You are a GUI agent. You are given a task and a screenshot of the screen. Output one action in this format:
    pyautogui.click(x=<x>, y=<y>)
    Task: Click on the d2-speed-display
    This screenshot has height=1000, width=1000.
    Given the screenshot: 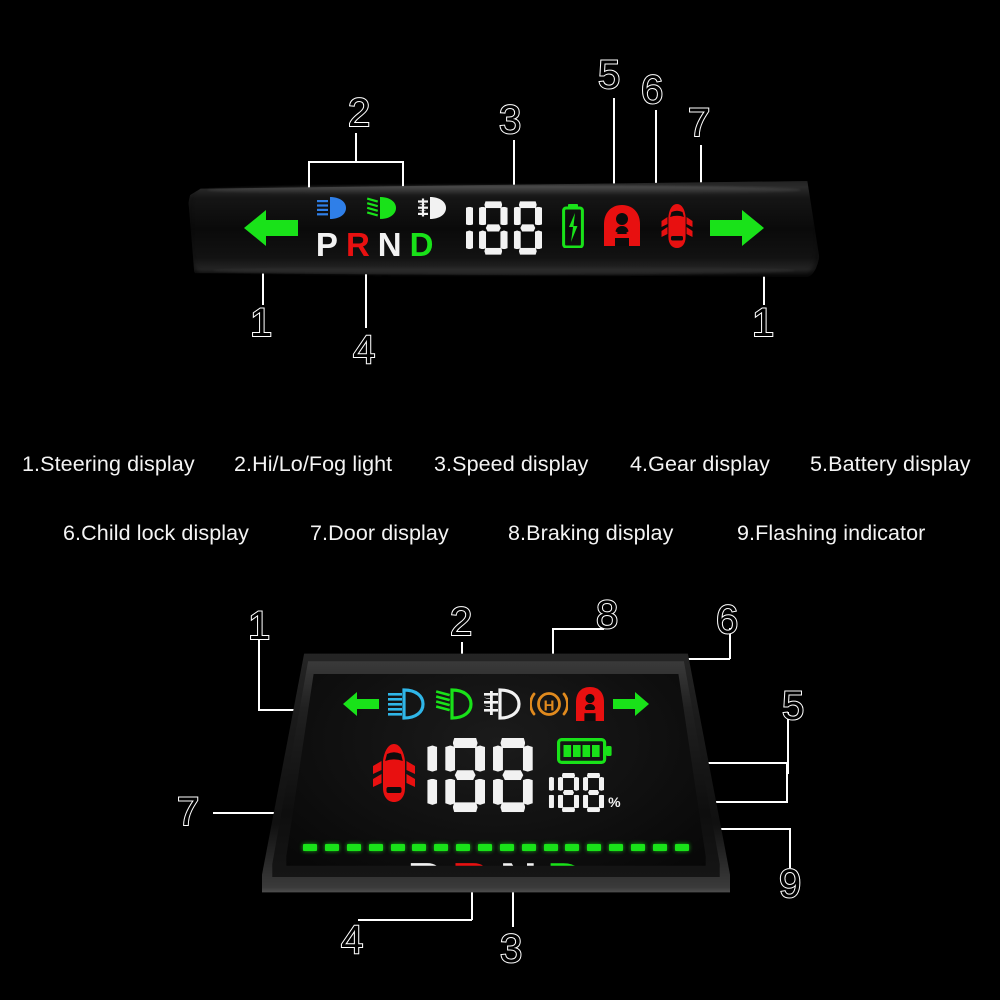 What is the action you would take?
    pyautogui.click(x=480, y=775)
    